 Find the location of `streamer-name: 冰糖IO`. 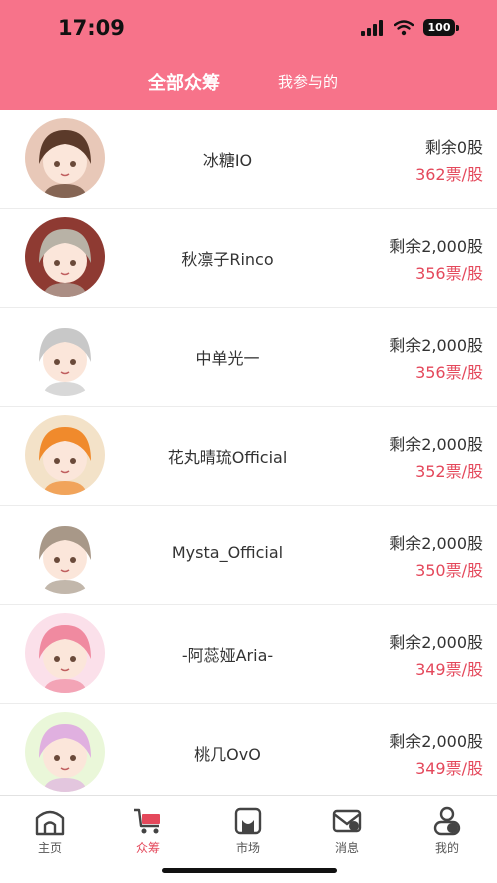

streamer-name: 冰糖IO is located at coordinates (227, 160).